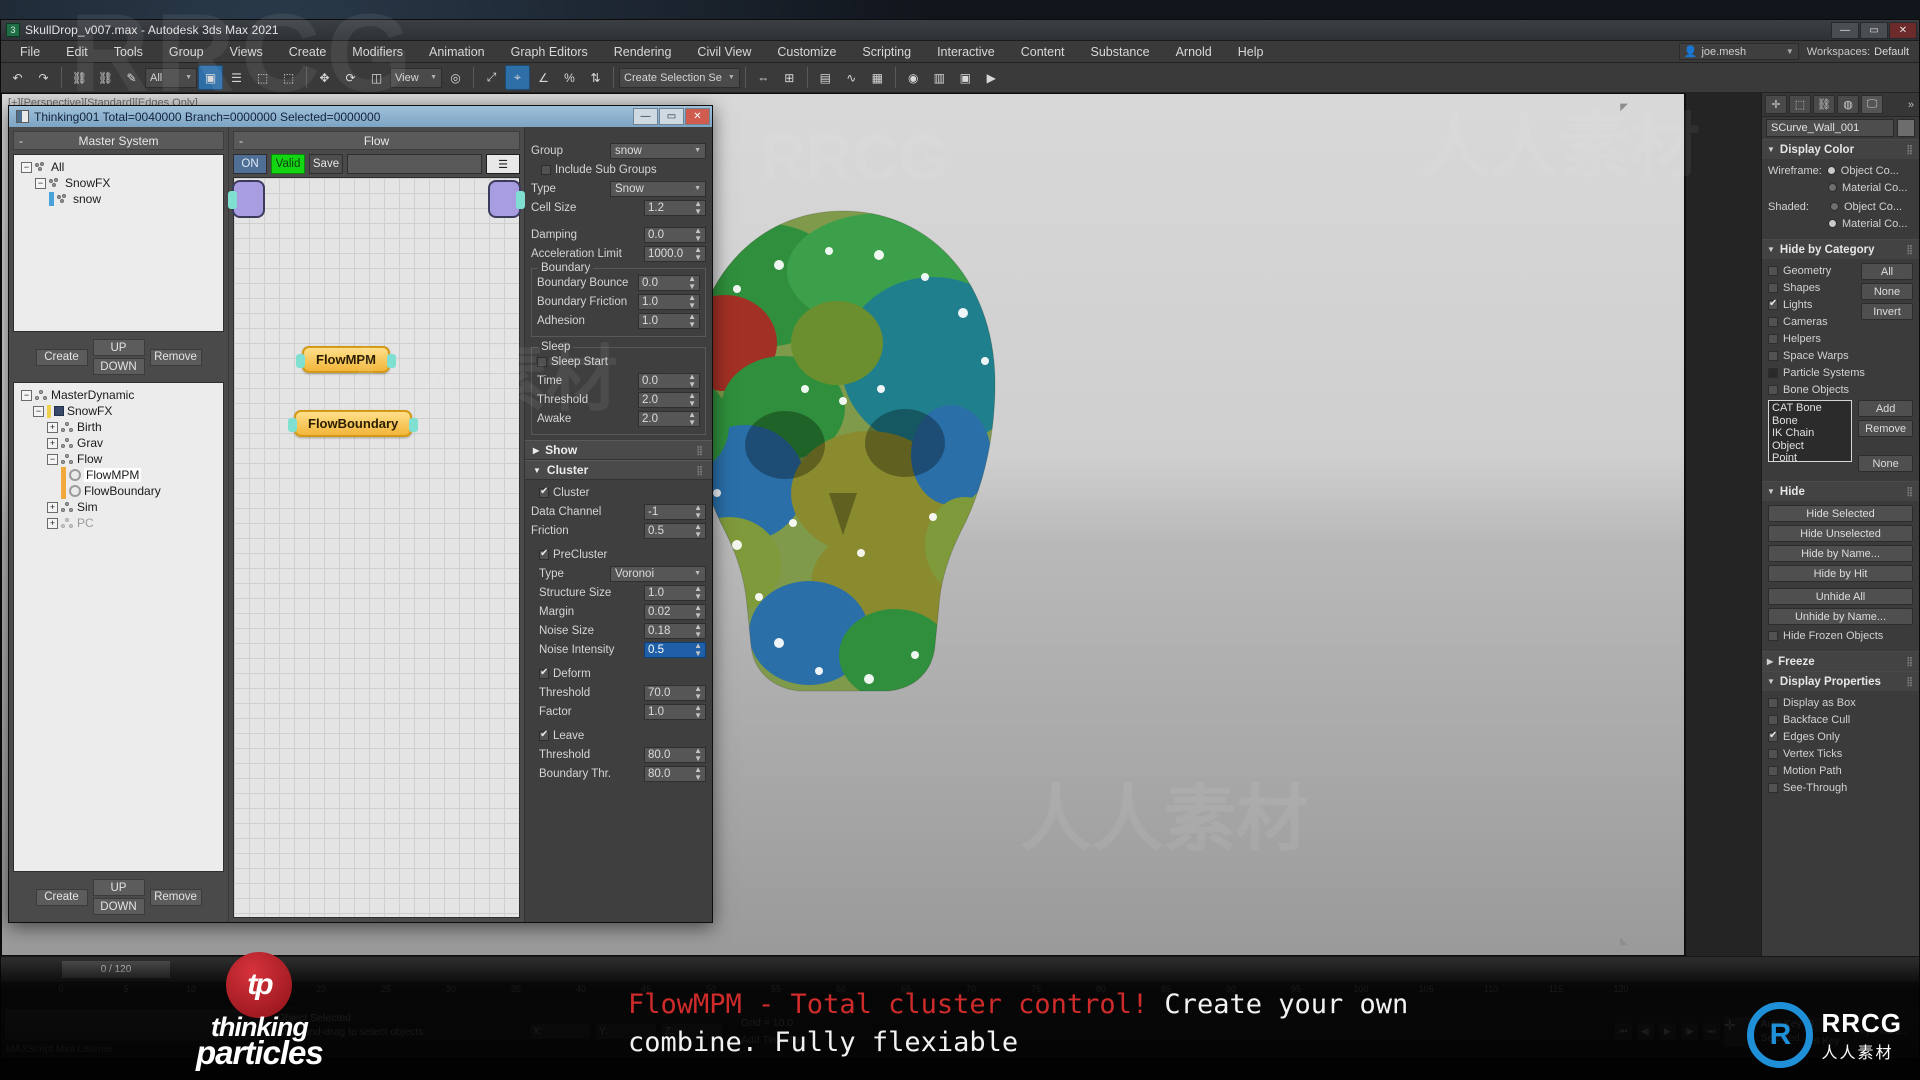 The image size is (1920, 1080). I want to click on menu-item-file: File, so click(30, 52).